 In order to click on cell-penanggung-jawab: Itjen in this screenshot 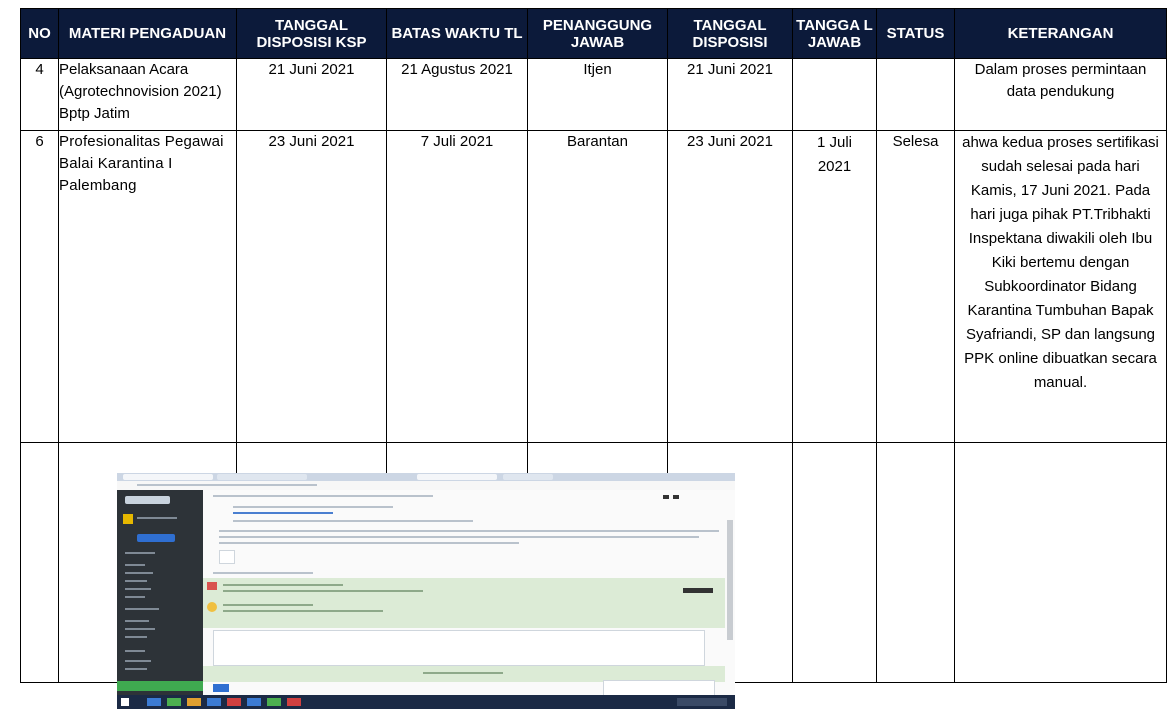, I will do `click(597, 94)`.